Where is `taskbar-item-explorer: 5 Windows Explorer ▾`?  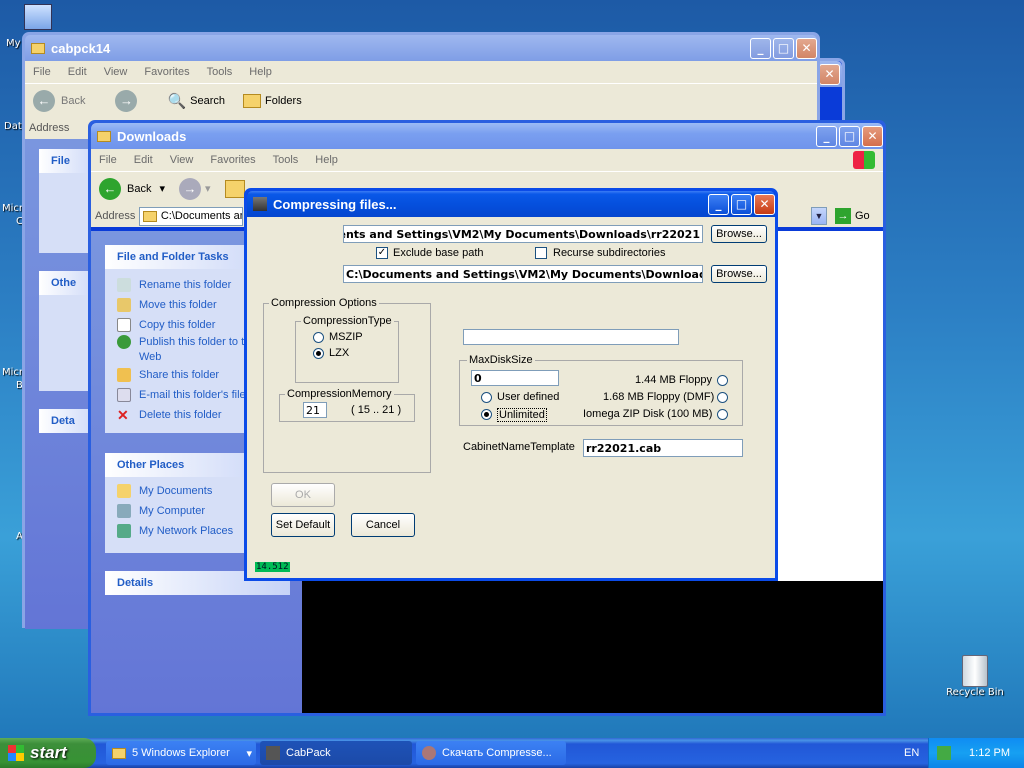 taskbar-item-explorer: 5 Windows Explorer ▾ is located at coordinates (181, 753).